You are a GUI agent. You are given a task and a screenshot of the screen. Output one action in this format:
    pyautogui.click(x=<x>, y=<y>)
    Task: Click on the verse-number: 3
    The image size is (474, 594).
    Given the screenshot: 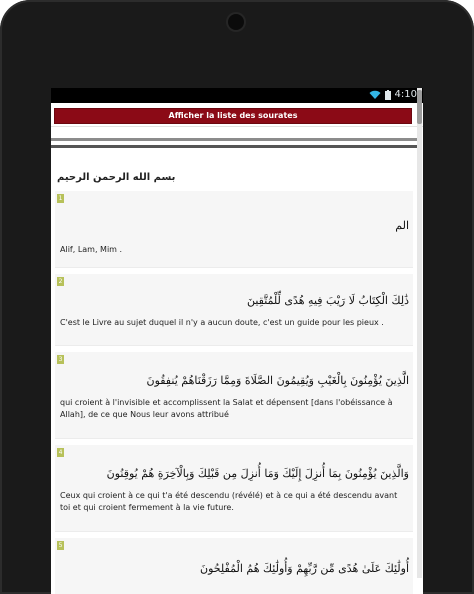 What is the action you would take?
    pyautogui.click(x=60, y=359)
    